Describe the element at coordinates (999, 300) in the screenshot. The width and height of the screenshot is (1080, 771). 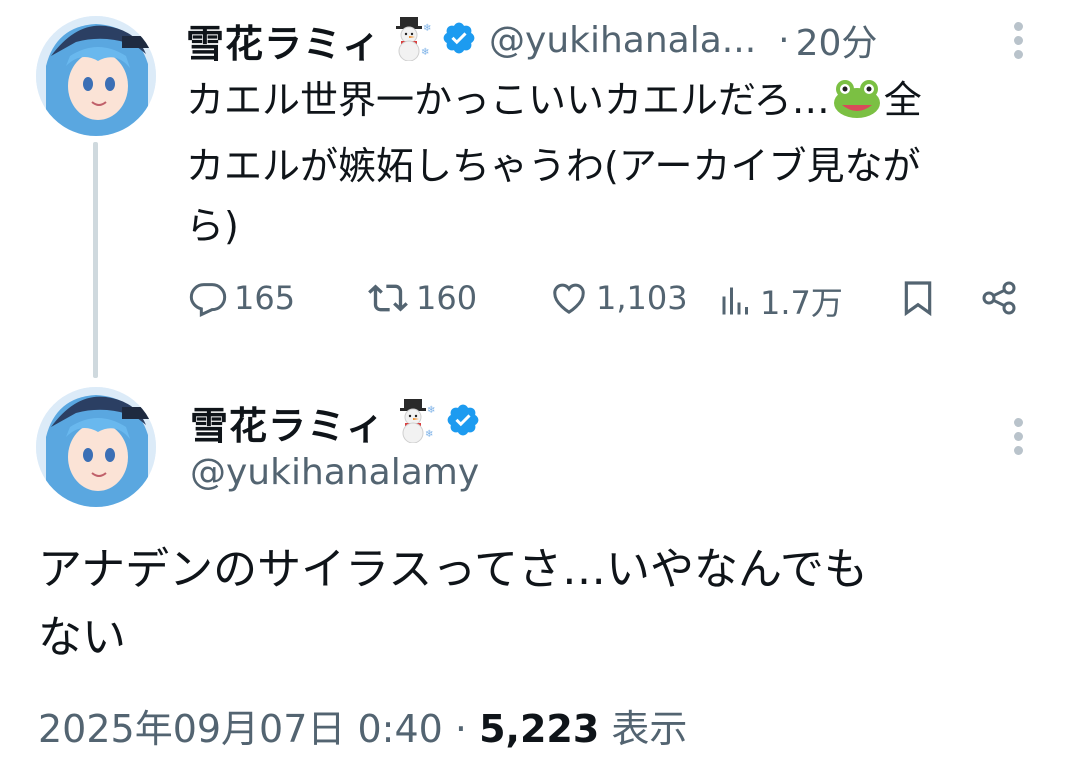
I see `share-icon` at that location.